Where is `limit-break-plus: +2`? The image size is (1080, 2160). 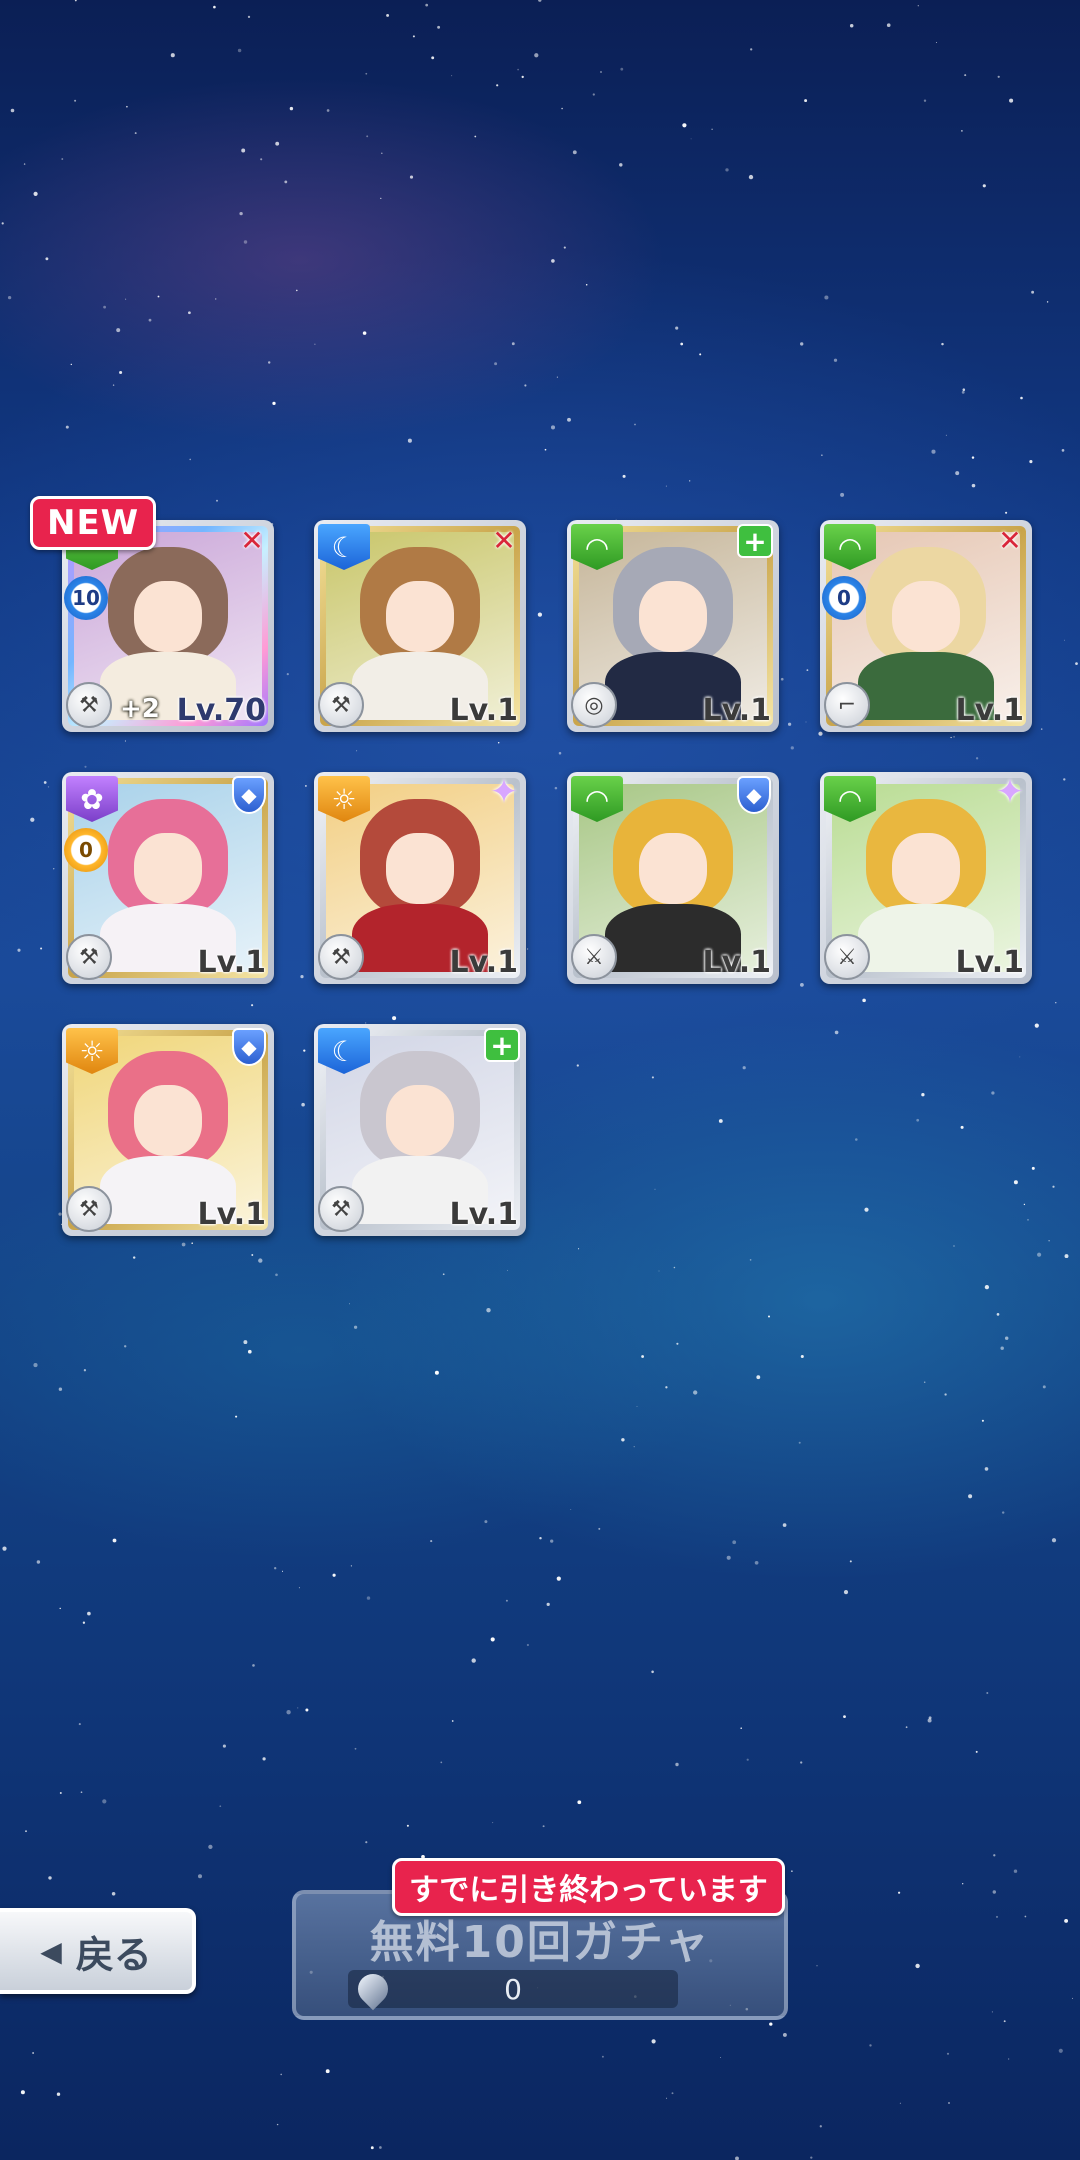 limit-break-plus: +2 is located at coordinates (140, 709).